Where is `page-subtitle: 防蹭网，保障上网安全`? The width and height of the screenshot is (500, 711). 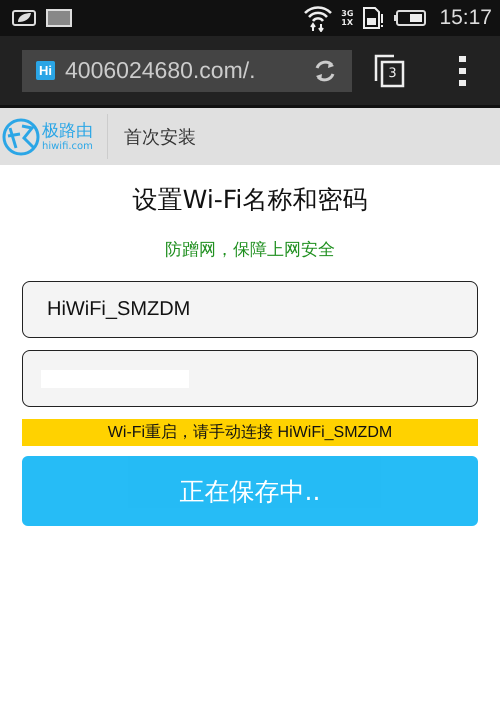
page-subtitle: 防蹭网，保障上网安全 is located at coordinates (250, 250).